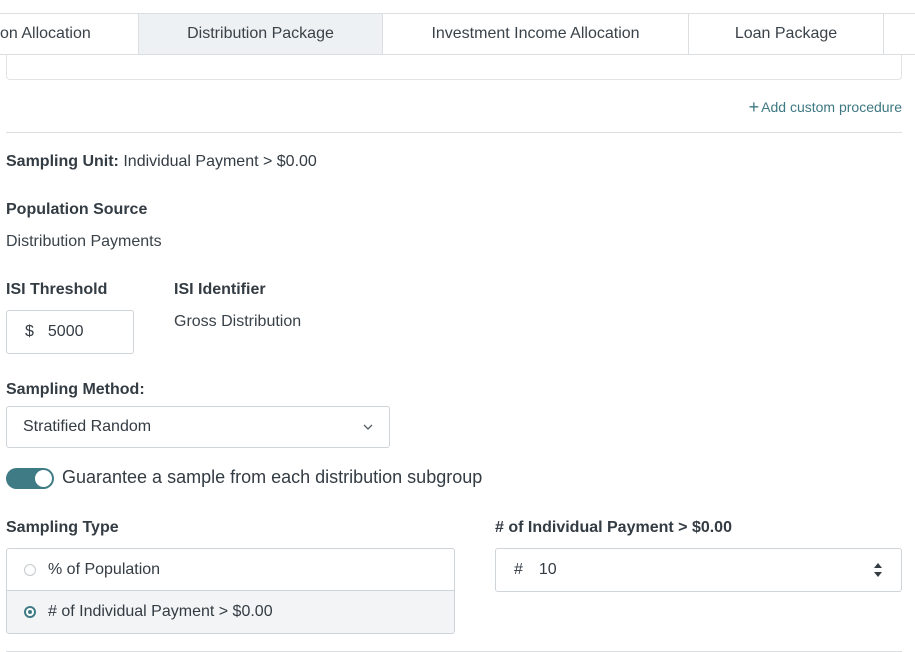  Describe the element at coordinates (62, 161) in the screenshot. I see `sampling-unit-label: Sampling Unit:` at that location.